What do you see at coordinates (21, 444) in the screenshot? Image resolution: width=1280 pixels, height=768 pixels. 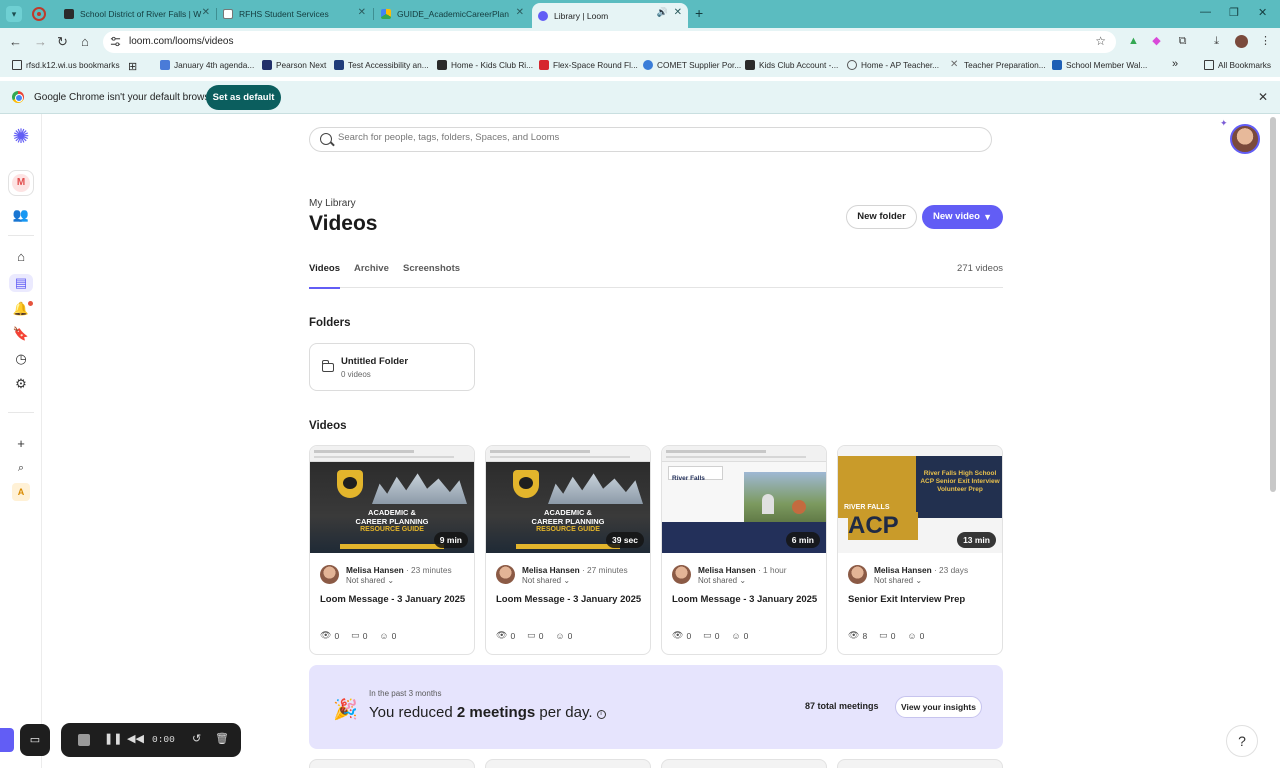 I see `add-plus-icon: +` at bounding box center [21, 444].